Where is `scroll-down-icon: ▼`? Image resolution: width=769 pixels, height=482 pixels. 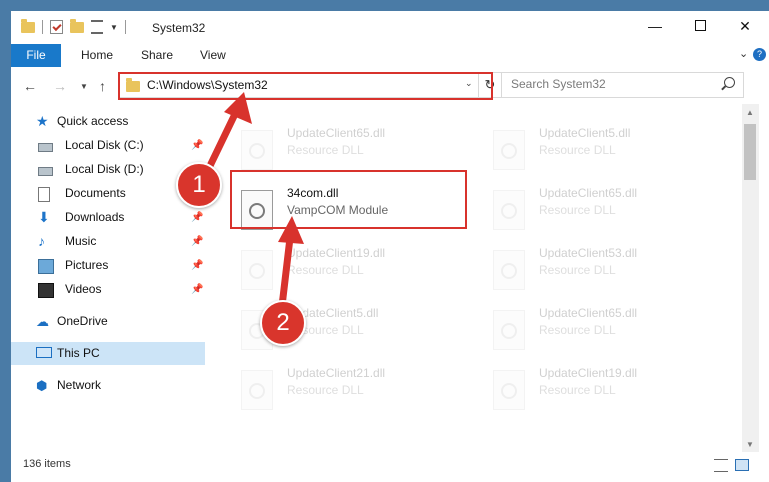
scroll-down-icon: ▼ is located at coordinates (750, 444).